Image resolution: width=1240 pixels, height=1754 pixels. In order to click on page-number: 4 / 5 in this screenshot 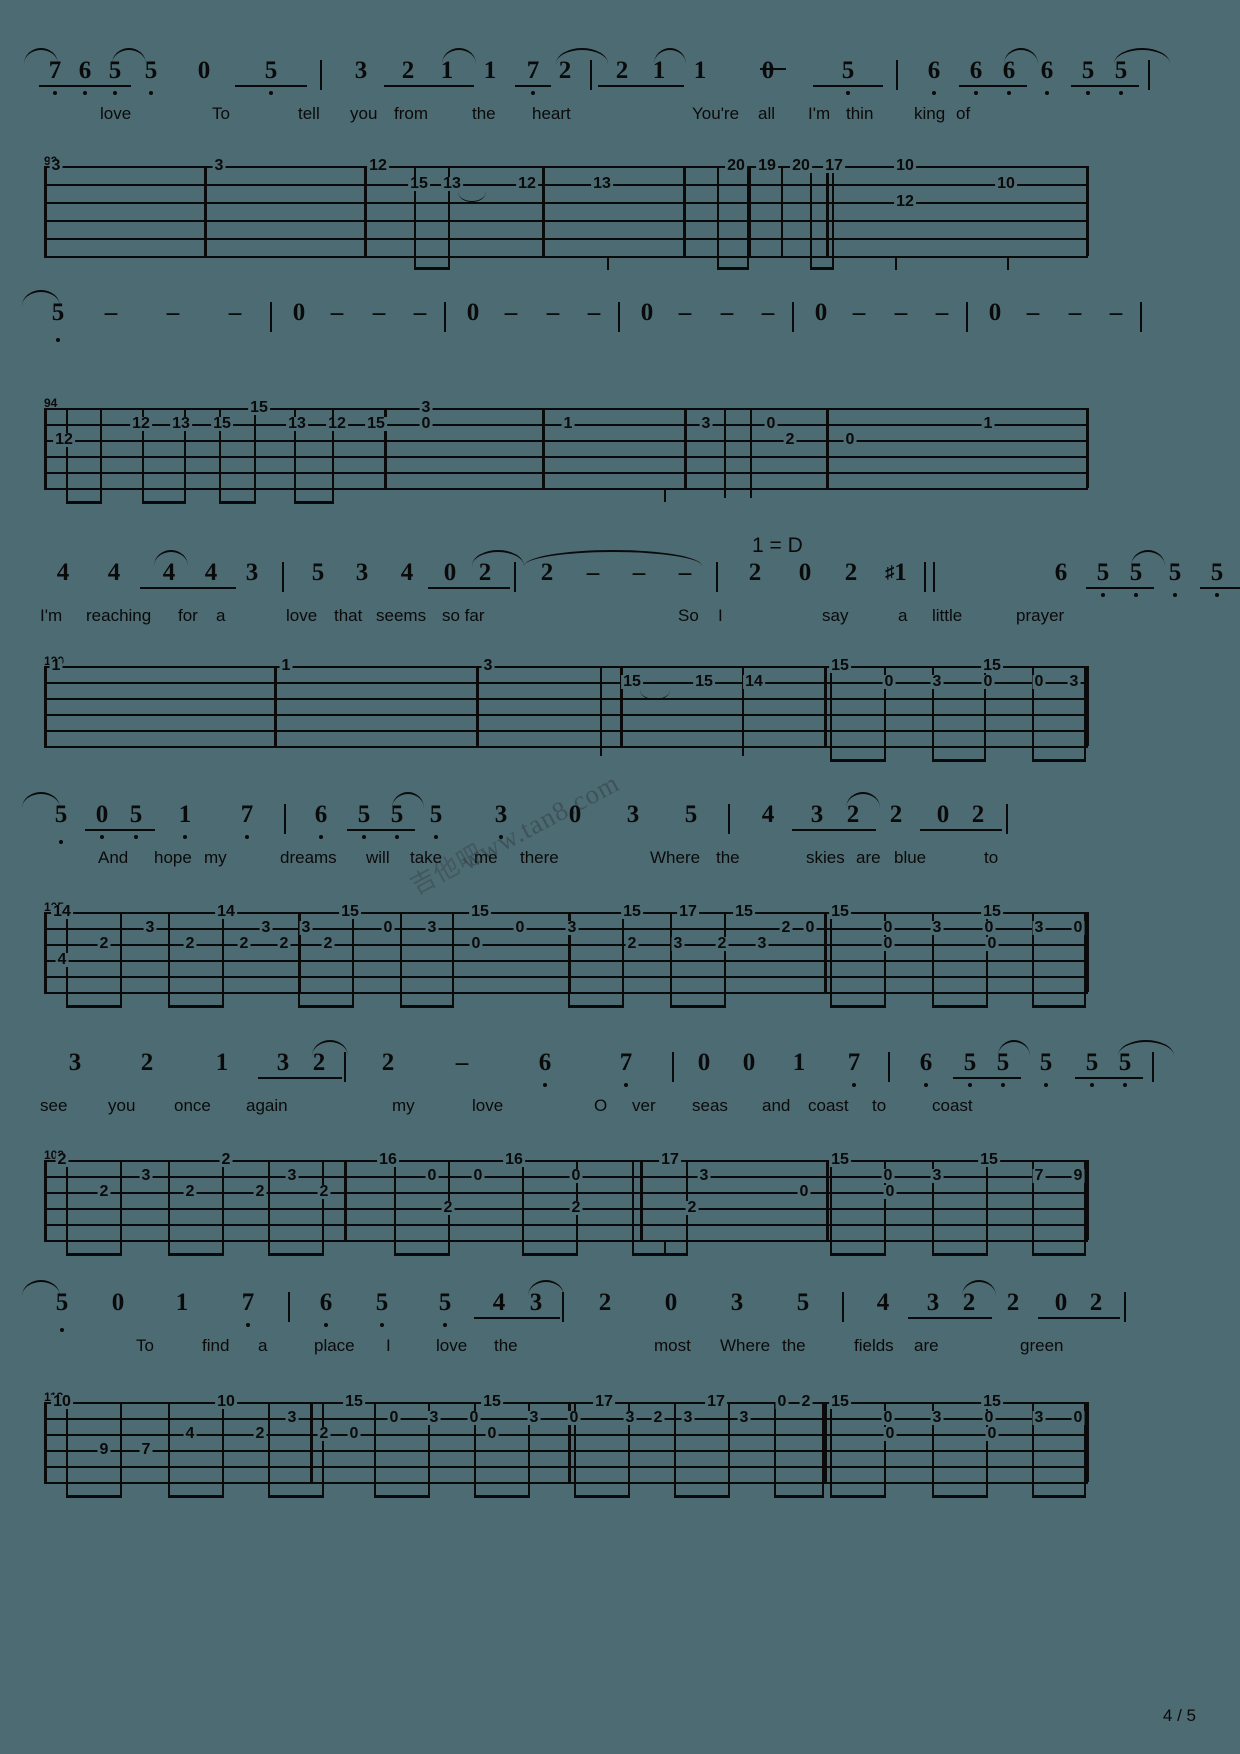, I will do `click(1179, 1715)`.